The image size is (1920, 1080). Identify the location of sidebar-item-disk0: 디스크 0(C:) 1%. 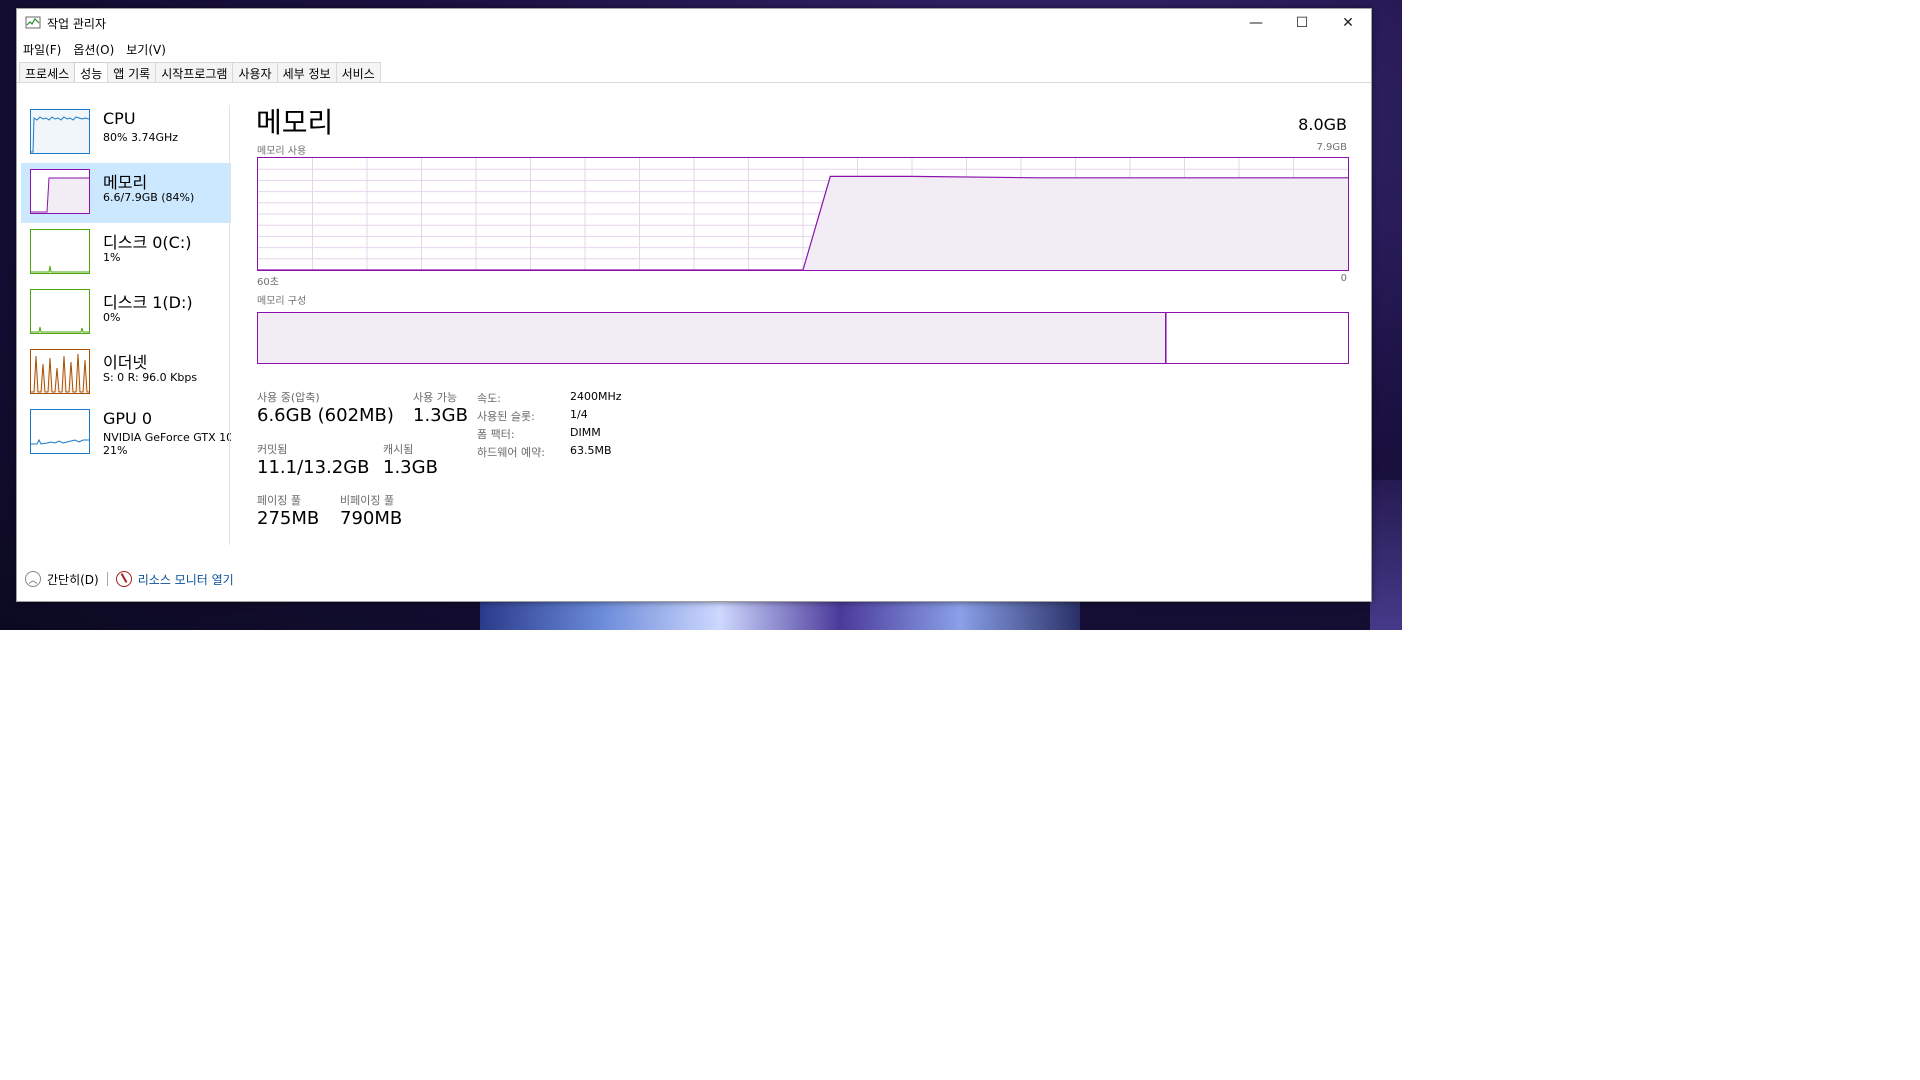
(126, 253).